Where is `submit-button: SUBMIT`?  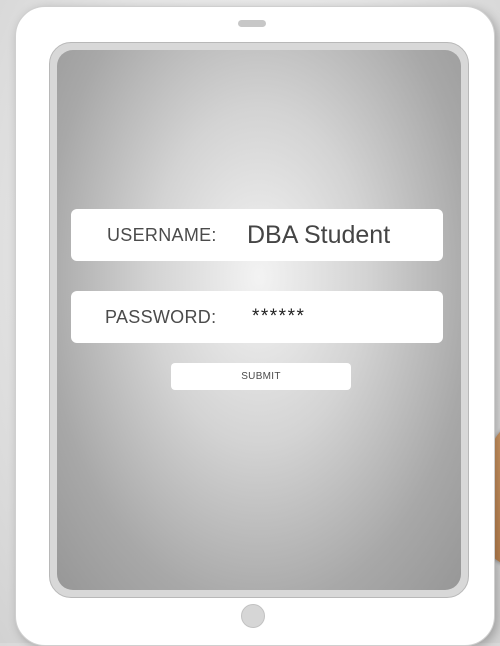 submit-button: SUBMIT is located at coordinates (261, 376).